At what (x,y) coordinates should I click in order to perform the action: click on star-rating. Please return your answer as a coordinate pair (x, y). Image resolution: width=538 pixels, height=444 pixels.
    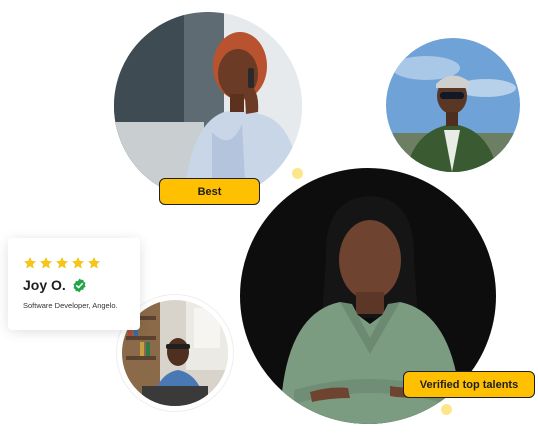
    Looking at the image, I should click on (81, 263).